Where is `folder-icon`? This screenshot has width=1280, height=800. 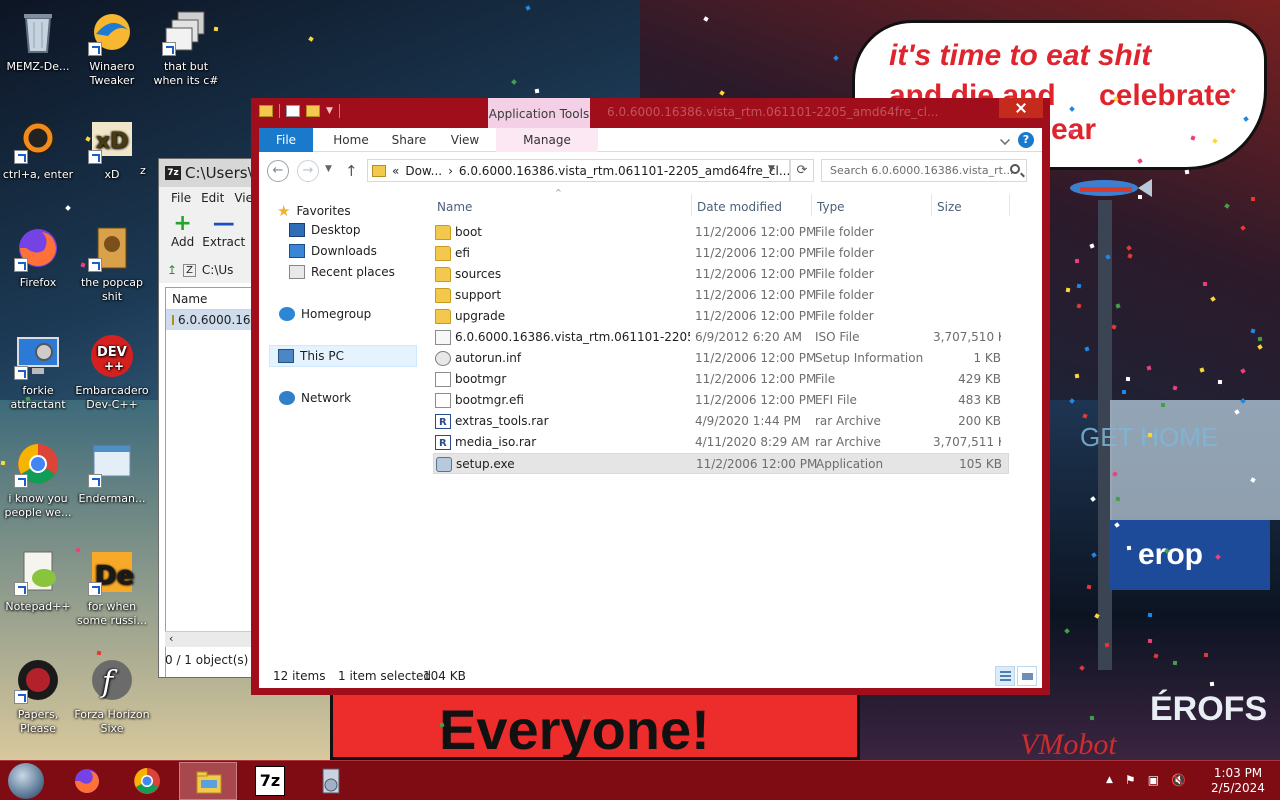
folder-icon is located at coordinates (443, 253).